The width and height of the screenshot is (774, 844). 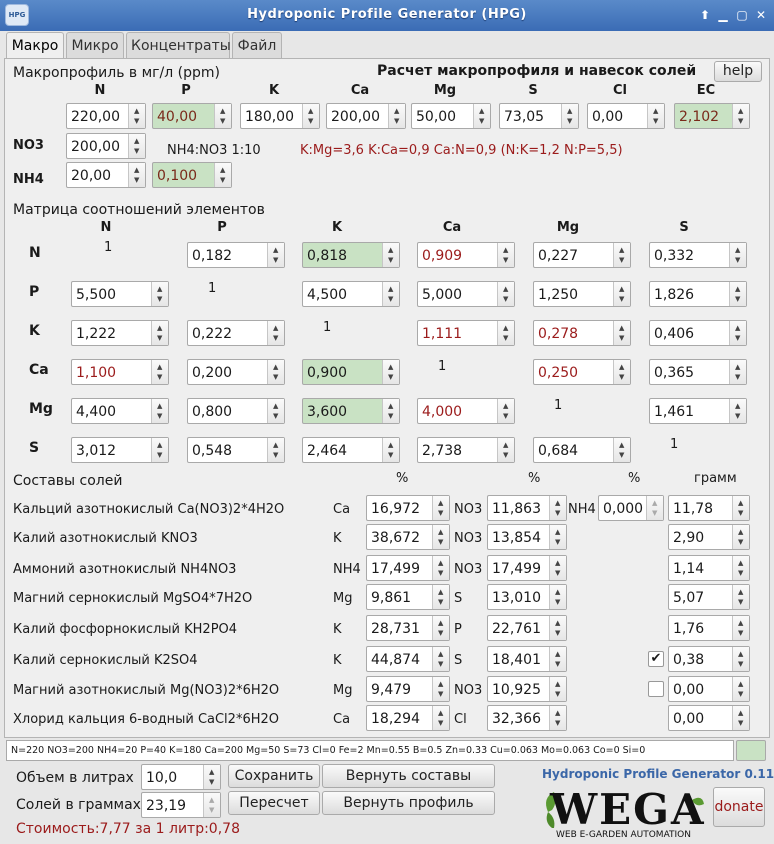 What do you see at coordinates (280, 116) in the screenshot?
I see `macro-k-input: 180,00 ▲ ▼` at bounding box center [280, 116].